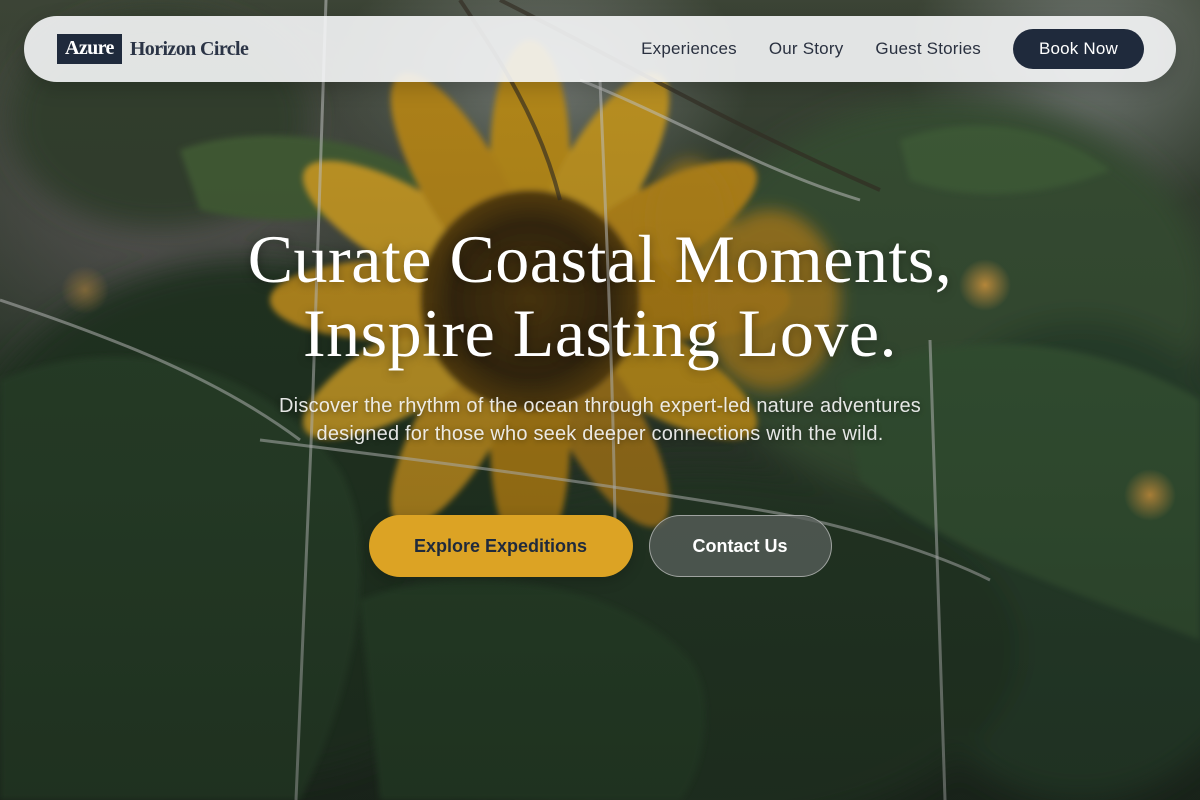 Image resolution: width=1200 pixels, height=800 pixels. I want to click on brand-logo-highlight: Azure, so click(89, 49).